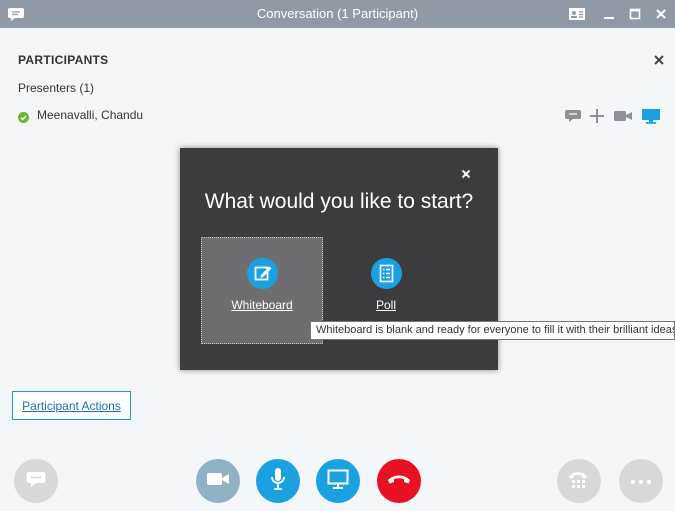 This screenshot has height=511, width=675. What do you see at coordinates (23, 116) in the screenshot?
I see `presence-available-icon` at bounding box center [23, 116].